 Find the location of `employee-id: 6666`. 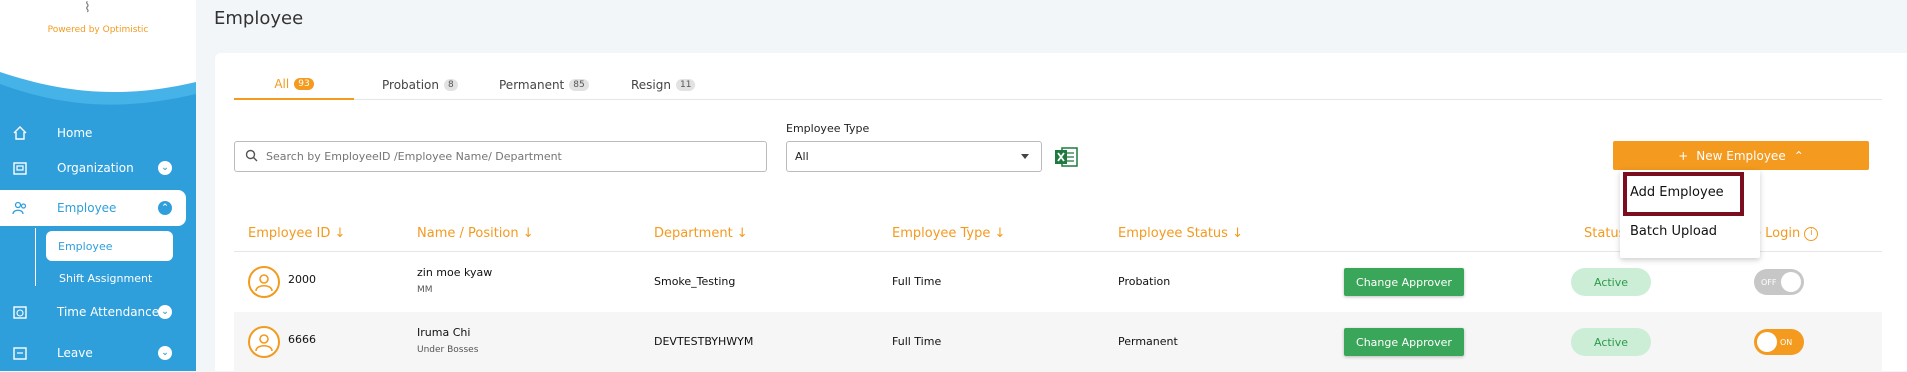

employee-id: 6666 is located at coordinates (302, 339).